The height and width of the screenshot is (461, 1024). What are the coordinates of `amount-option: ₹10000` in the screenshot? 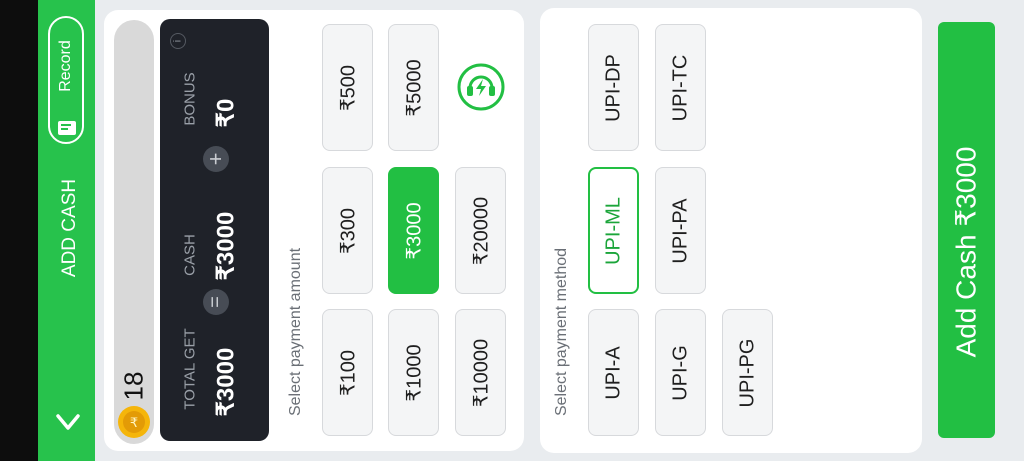 It's located at (480, 372).